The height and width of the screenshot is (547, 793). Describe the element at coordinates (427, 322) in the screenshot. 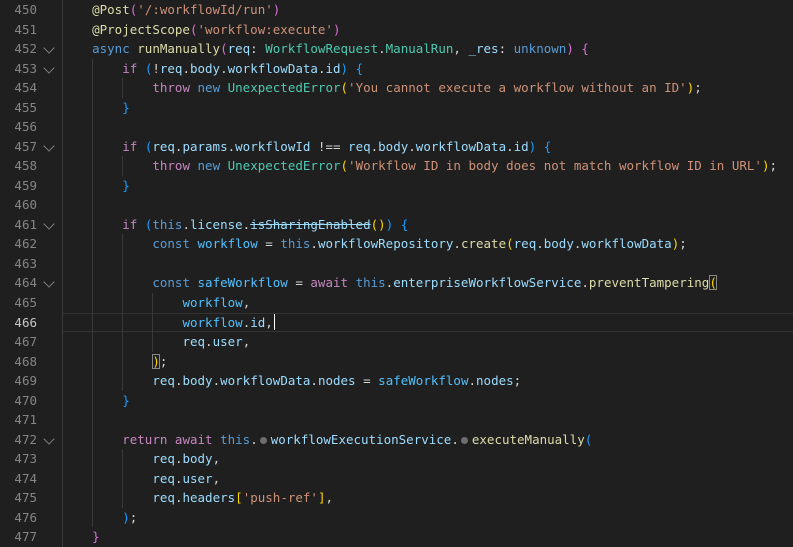

I see `code-line-content: workflow.id,` at that location.